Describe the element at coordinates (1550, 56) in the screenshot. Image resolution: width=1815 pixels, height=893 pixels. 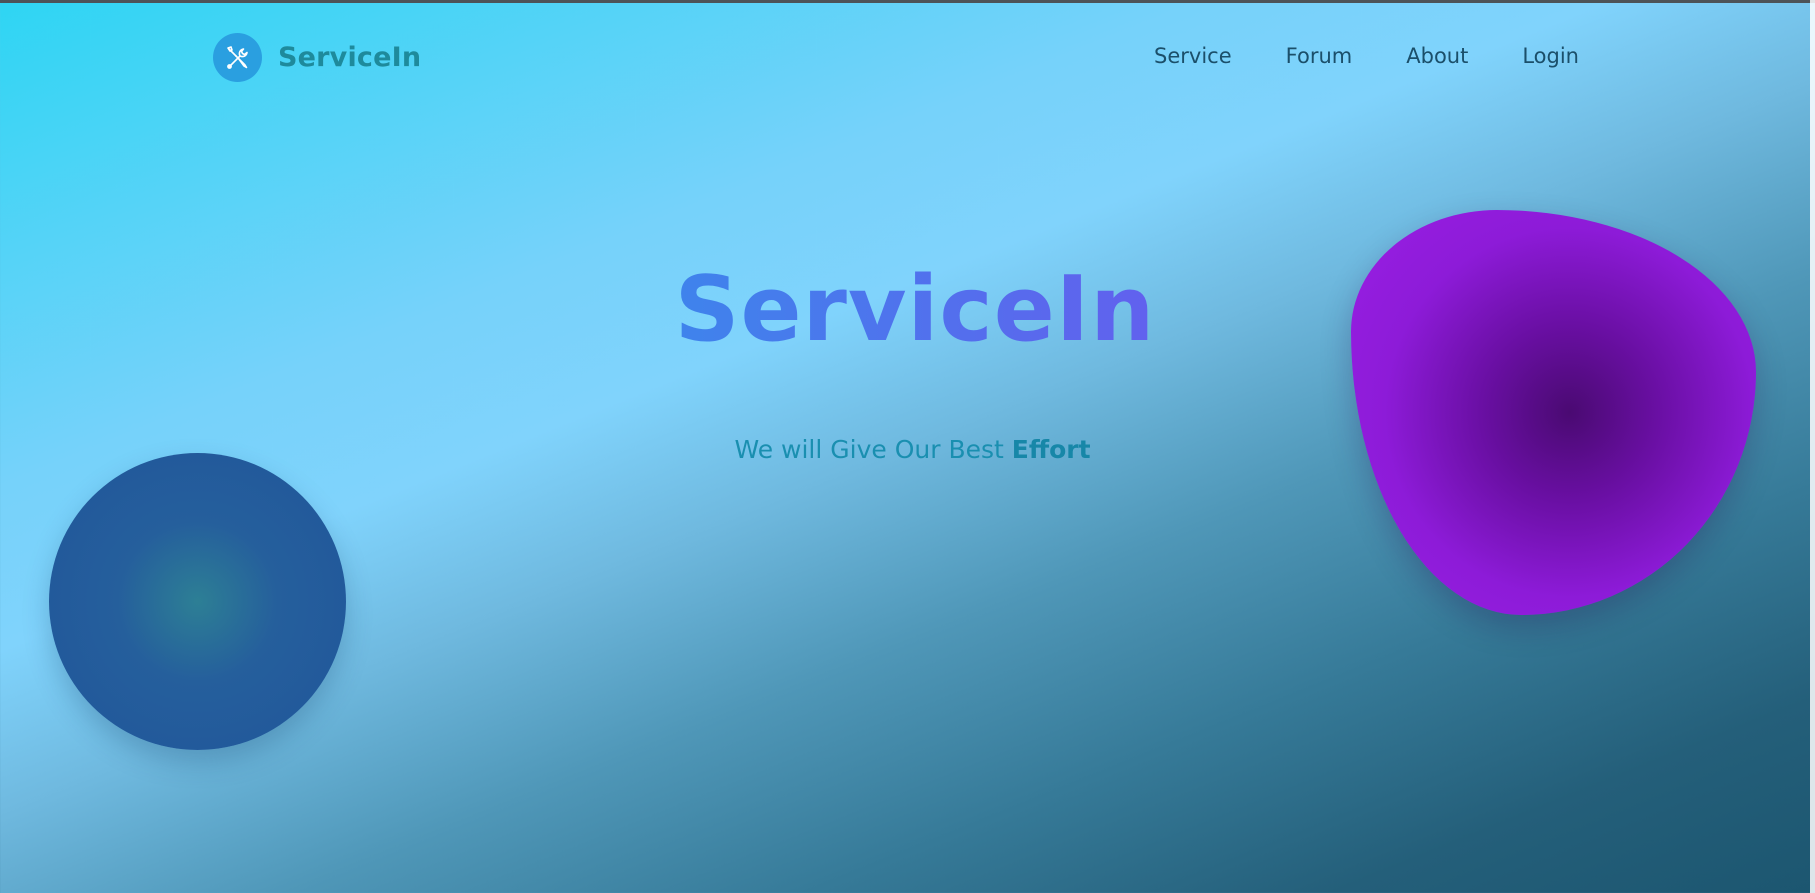
I see `nav-link-login: Login` at that location.